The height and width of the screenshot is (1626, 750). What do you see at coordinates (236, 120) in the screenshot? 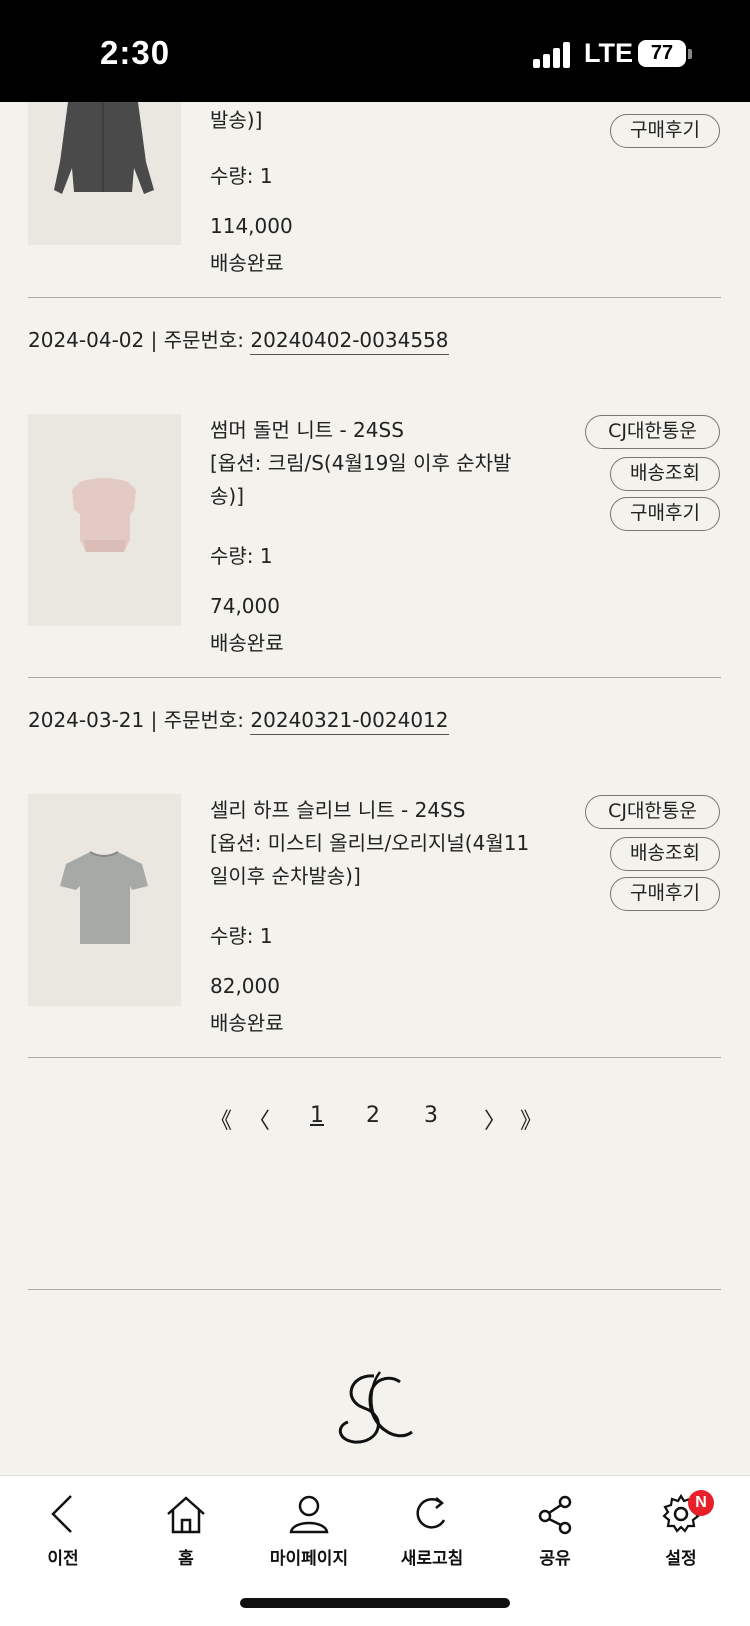
I see `item-name-tail: 발송)]` at bounding box center [236, 120].